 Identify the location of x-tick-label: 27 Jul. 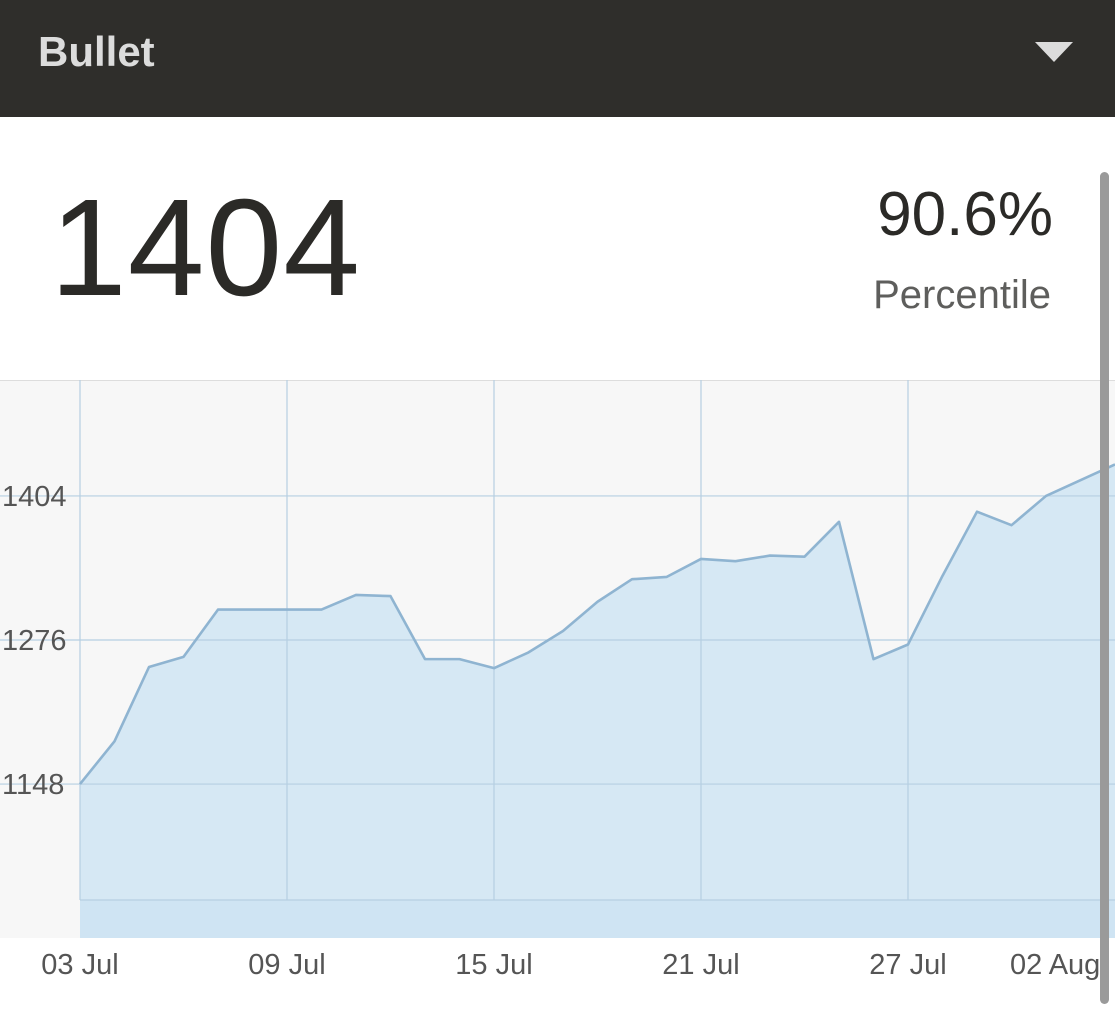
(907, 965).